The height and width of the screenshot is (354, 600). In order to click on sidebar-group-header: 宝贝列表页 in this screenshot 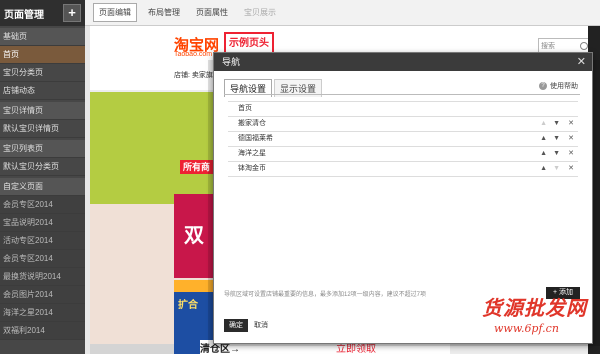, I will do `click(42, 149)`.